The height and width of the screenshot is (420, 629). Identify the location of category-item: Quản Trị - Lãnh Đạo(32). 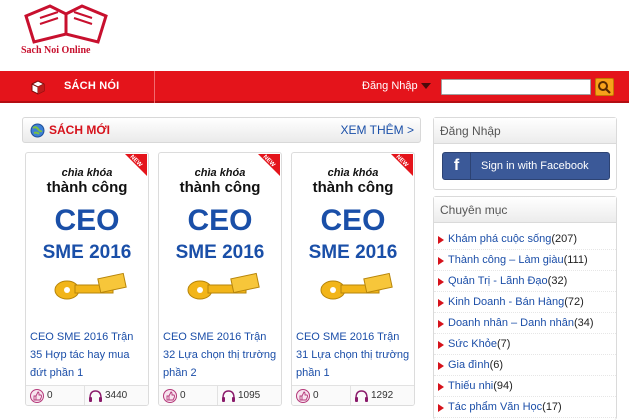
(525, 281).